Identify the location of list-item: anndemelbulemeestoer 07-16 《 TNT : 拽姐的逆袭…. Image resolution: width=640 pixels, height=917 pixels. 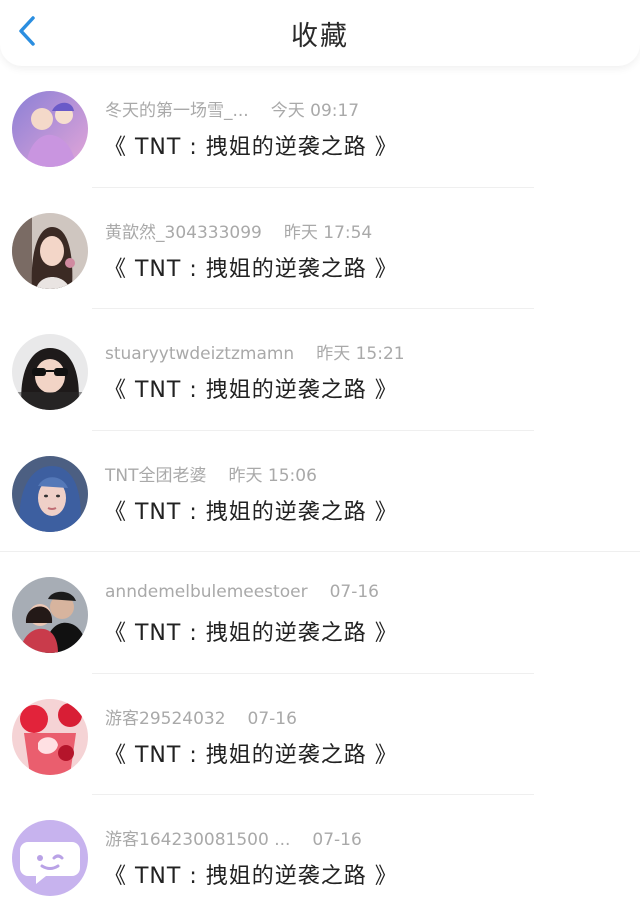
(320, 613).